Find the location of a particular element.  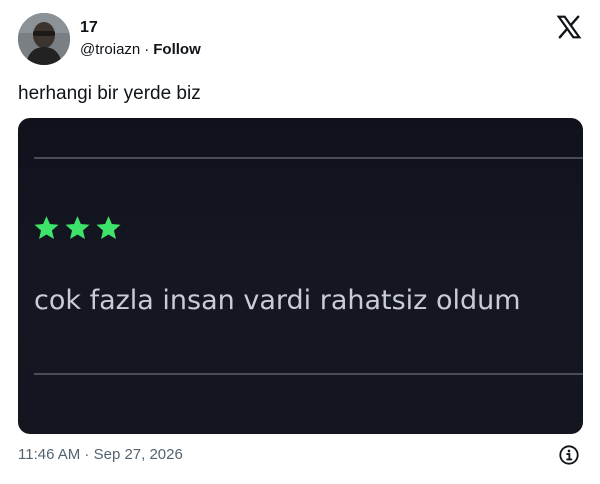

star-rating is located at coordinates (77, 229).